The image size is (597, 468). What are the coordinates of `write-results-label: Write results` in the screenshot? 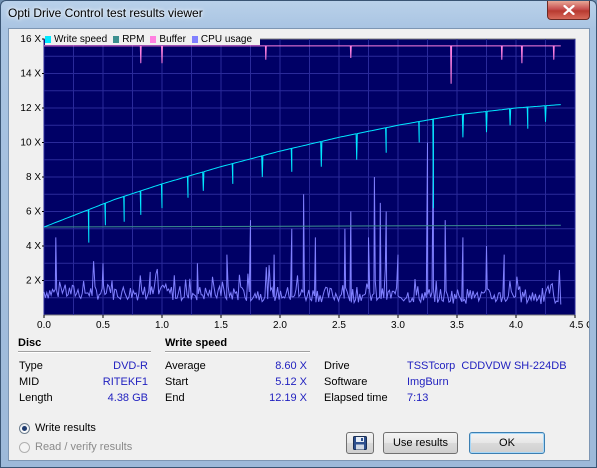 It's located at (65, 428).